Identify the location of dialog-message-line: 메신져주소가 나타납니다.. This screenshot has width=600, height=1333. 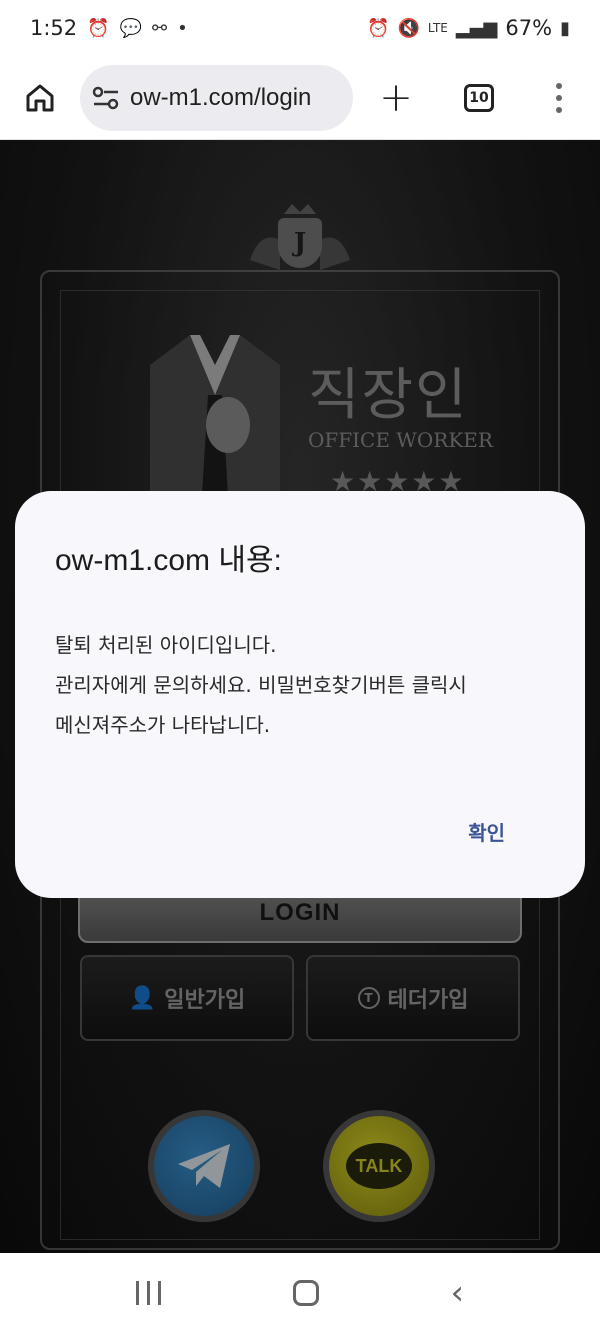
(163, 725).